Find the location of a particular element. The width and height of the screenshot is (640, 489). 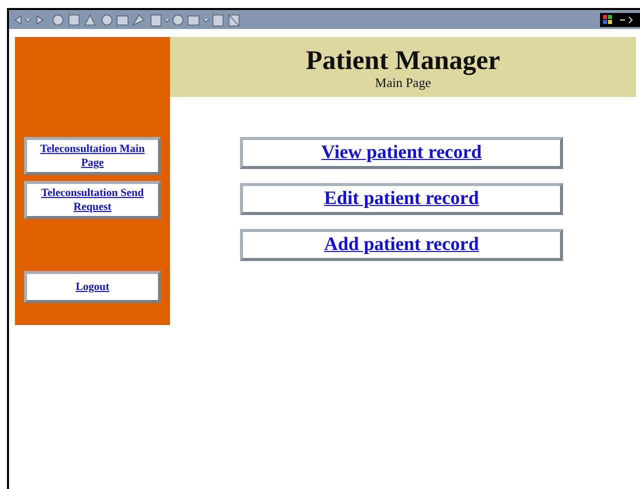

sidebar-link: Teleconsultation Send Request is located at coordinates (92, 200).